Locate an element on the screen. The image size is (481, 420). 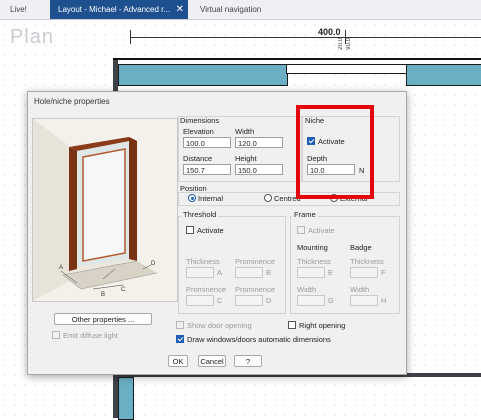
elevation-field: 100.0 is located at coordinates (207, 142).